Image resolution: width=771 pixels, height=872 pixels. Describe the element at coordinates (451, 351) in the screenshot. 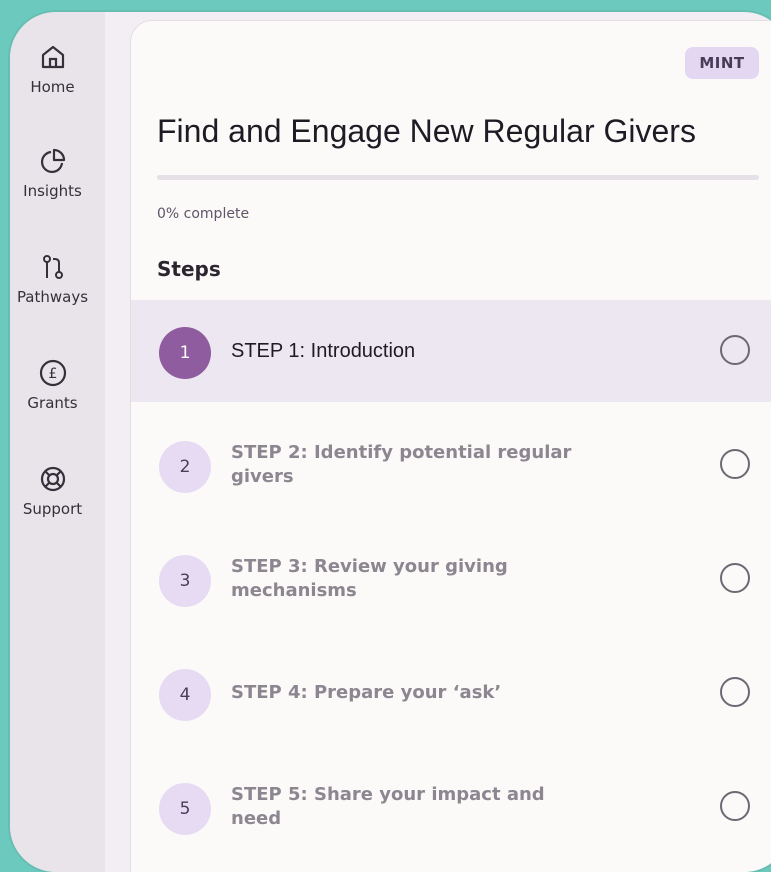

I see `step-row: 1 STEP 1: Introduction` at that location.